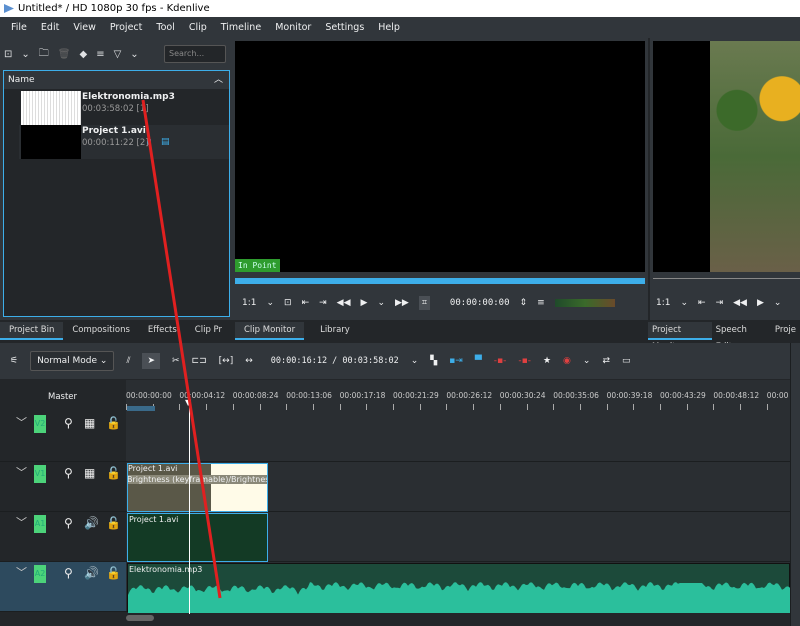  What do you see at coordinates (208, 331) in the screenshot?
I see `tab-clip-properties: Clip Pr` at bounding box center [208, 331].